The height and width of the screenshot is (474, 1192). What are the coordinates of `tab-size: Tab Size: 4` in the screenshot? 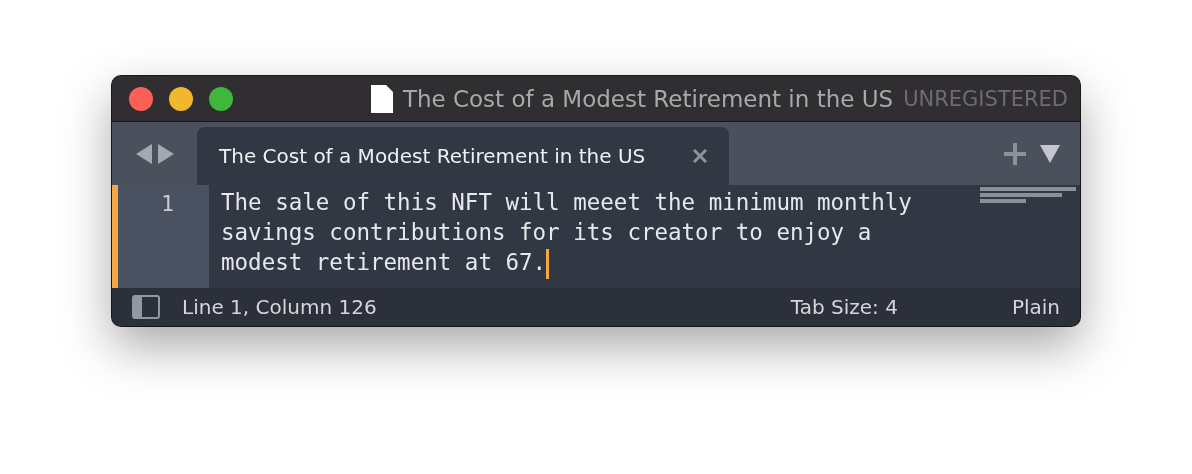 It's located at (844, 307).